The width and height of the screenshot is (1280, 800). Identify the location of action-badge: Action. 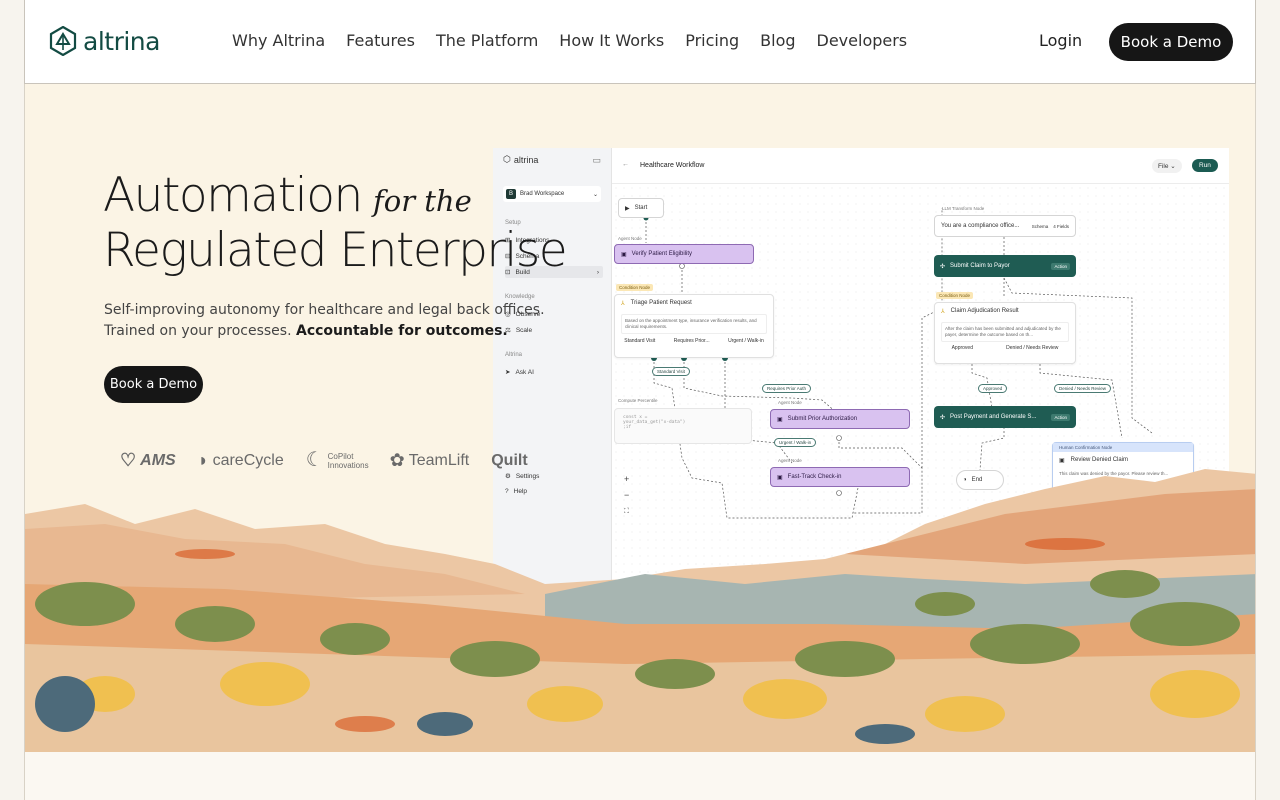
(1060, 266).